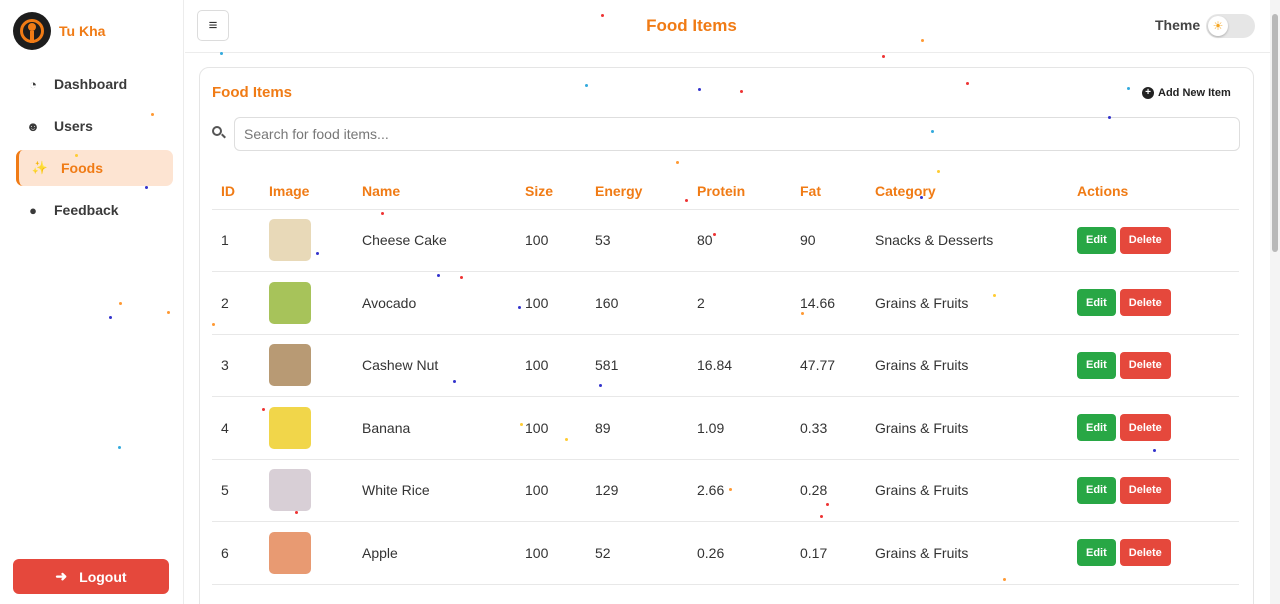  What do you see at coordinates (828, 192) in the screenshot?
I see `column-header-fat: Fat` at bounding box center [828, 192].